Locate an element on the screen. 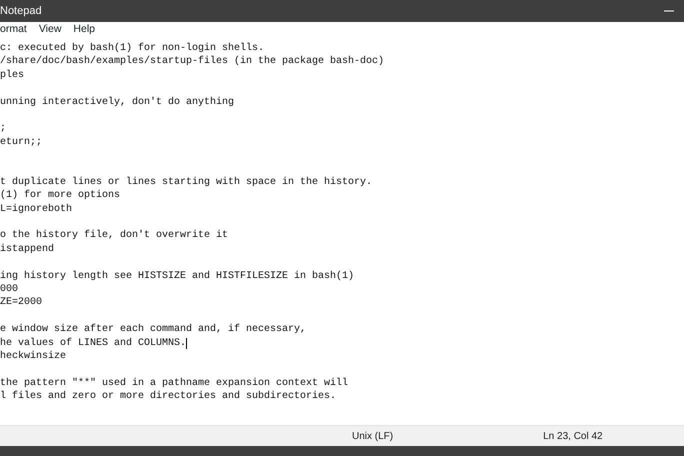 The image size is (684, 456). code-line: L=ignoreboth is located at coordinates (36, 209).